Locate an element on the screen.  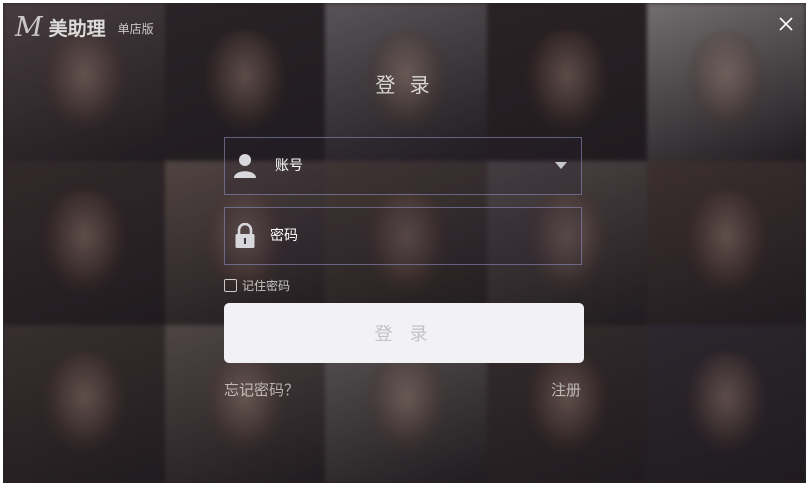
lock-icon is located at coordinates (245, 235).